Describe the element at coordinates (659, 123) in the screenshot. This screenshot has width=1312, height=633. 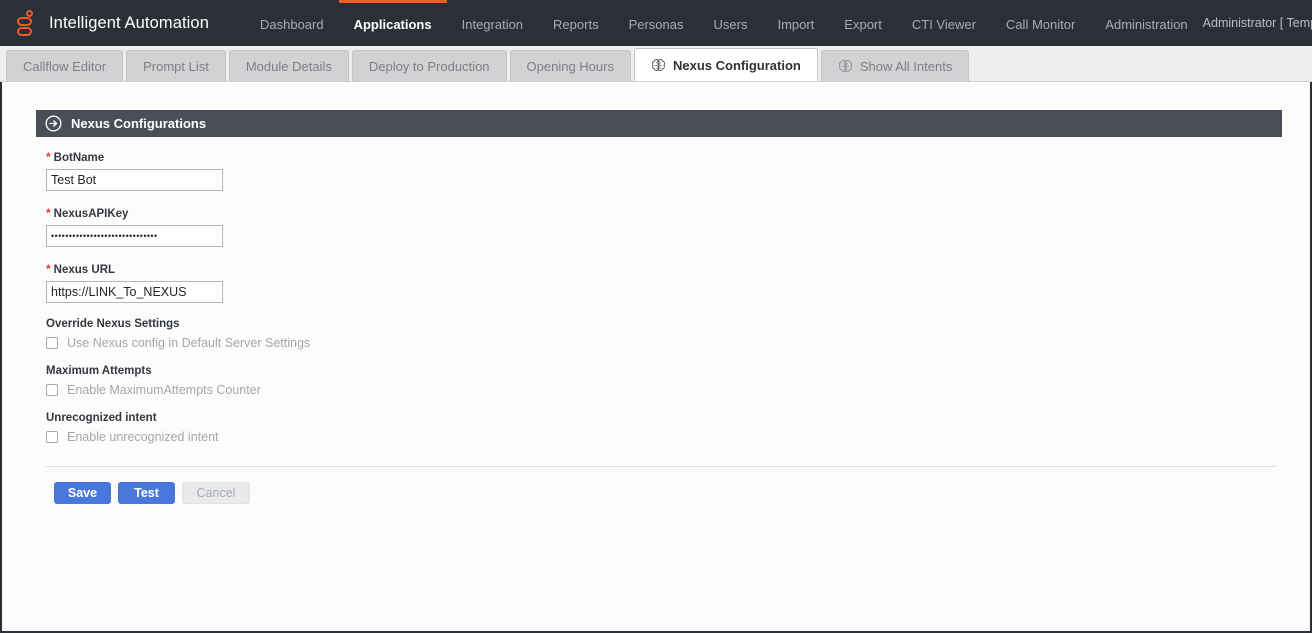
I see `panel-header: Nexus Configurations` at that location.